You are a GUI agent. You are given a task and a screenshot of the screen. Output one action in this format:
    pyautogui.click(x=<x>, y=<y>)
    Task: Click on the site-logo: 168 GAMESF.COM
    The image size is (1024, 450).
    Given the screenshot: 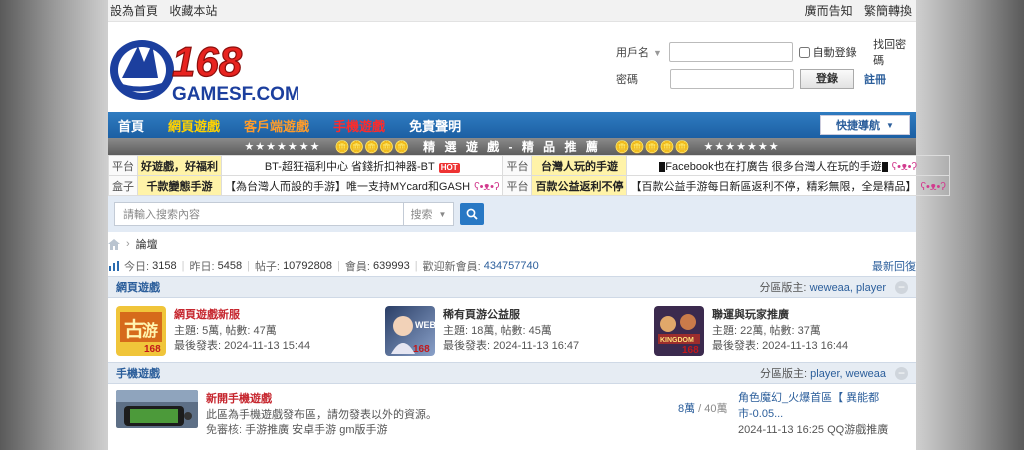 What is the action you would take?
    pyautogui.click(x=203, y=69)
    